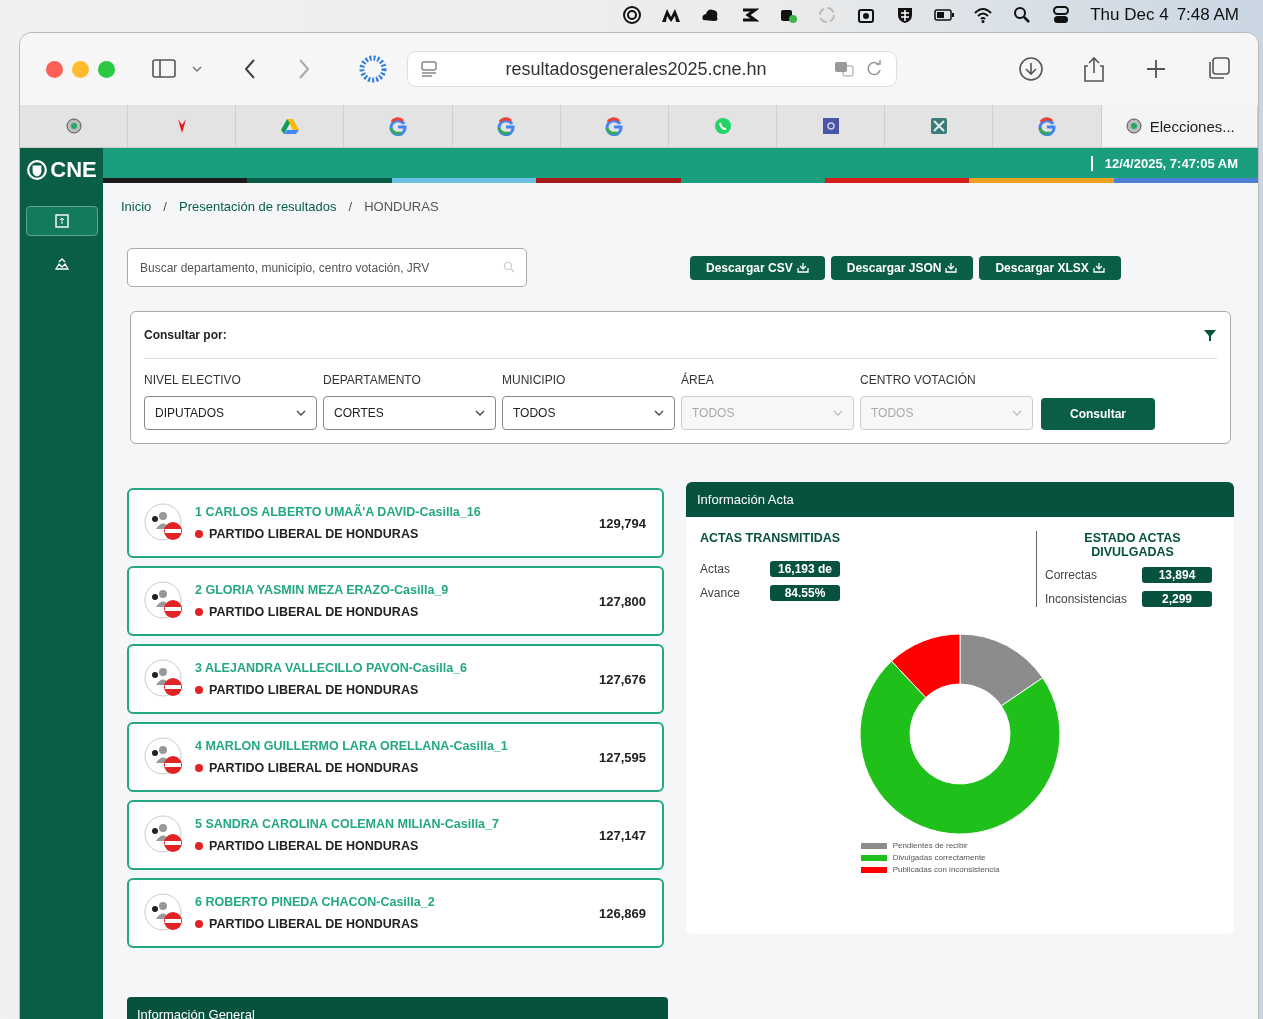 The image size is (1263, 1019). What do you see at coordinates (54, 69) in the screenshot?
I see `close-button` at bounding box center [54, 69].